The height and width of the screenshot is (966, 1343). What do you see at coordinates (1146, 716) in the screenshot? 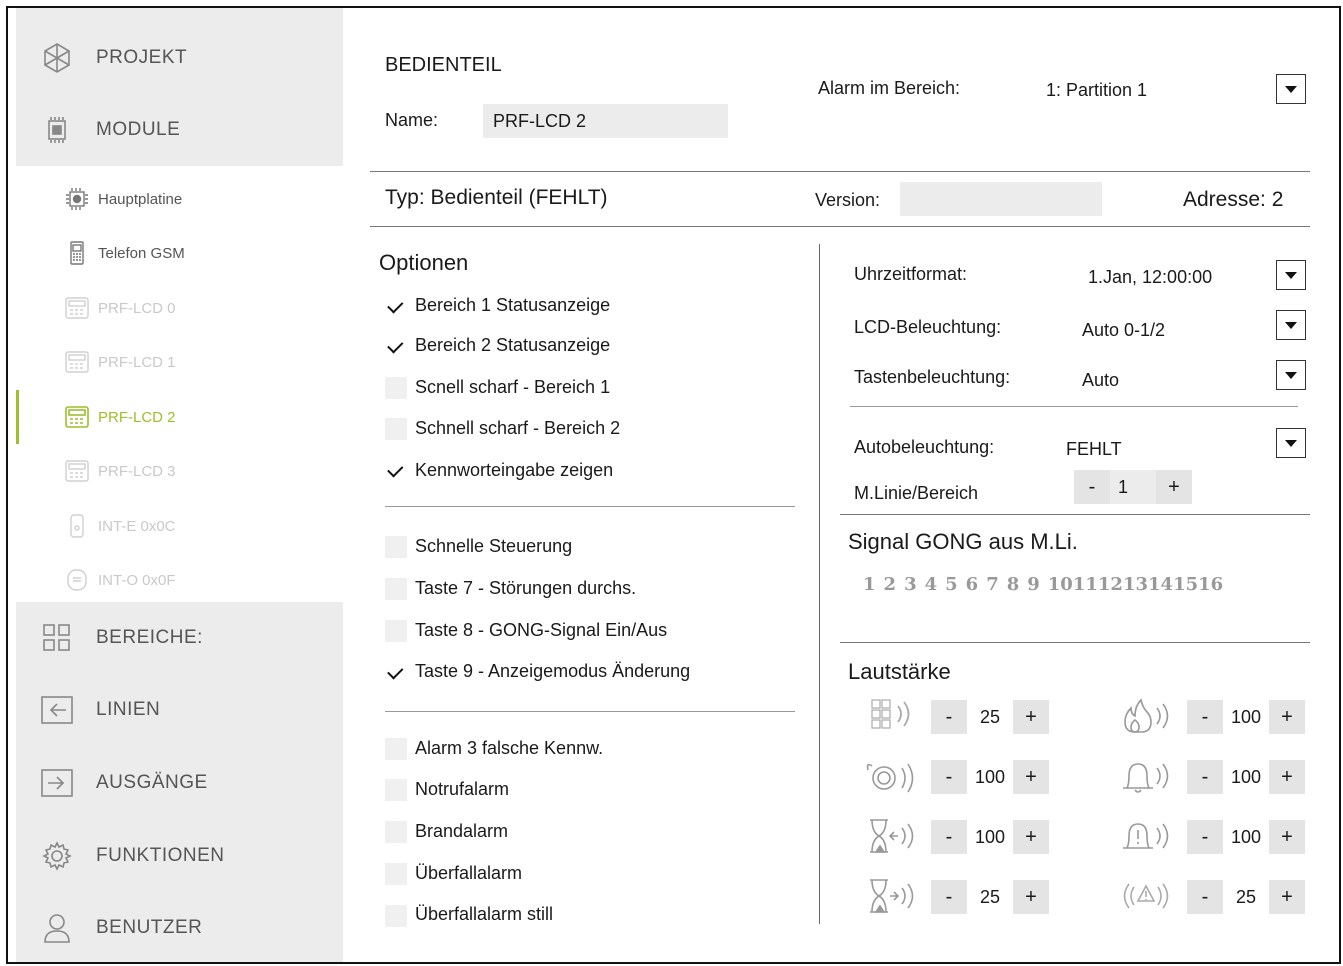
I see `fire-alarm-icon` at bounding box center [1146, 716].